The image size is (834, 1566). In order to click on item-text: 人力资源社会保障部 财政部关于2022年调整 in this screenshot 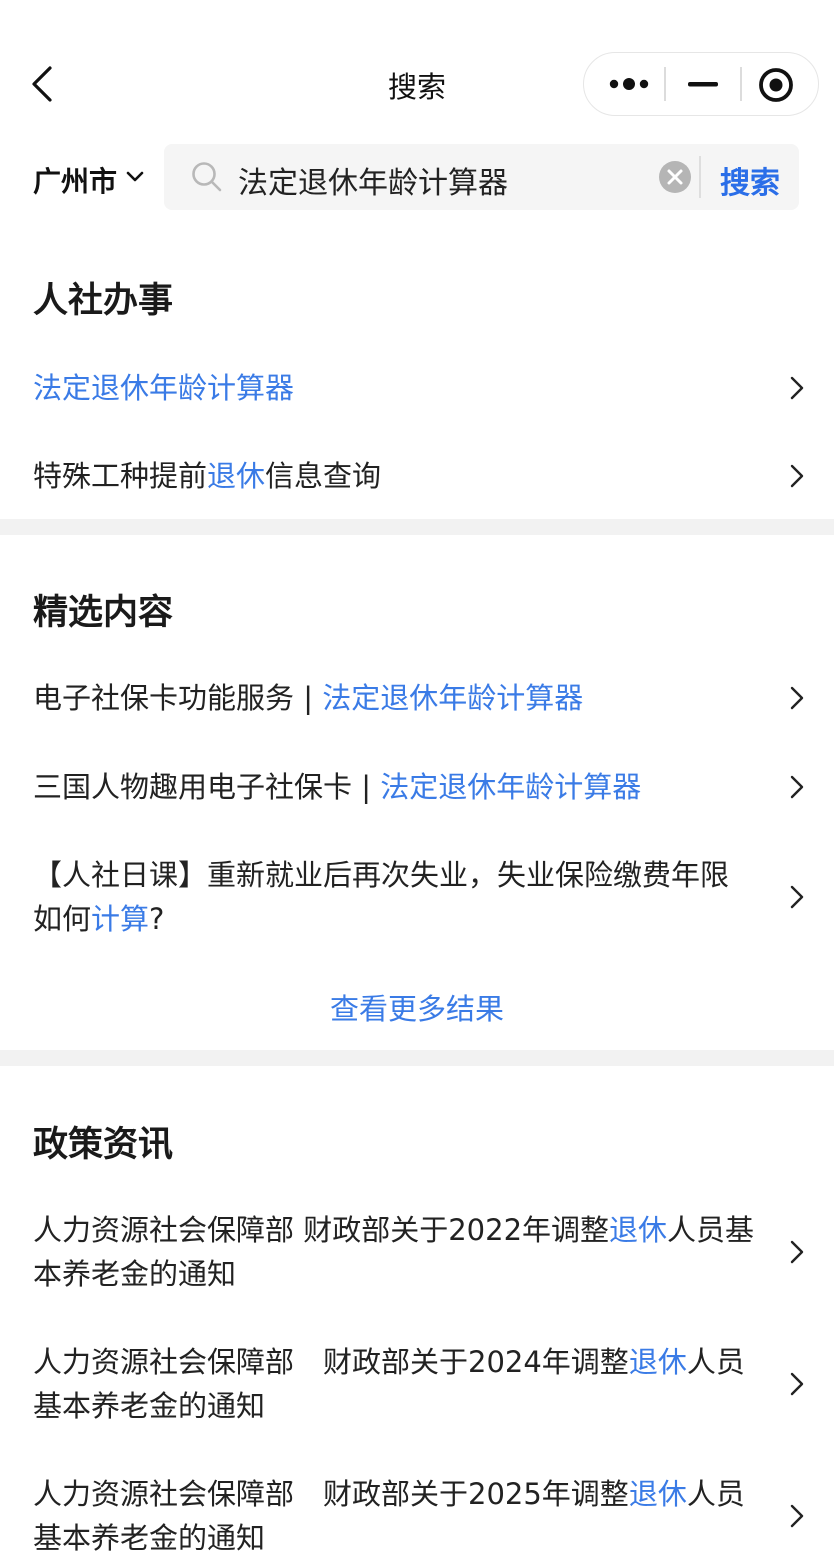, I will do `click(321, 1230)`.